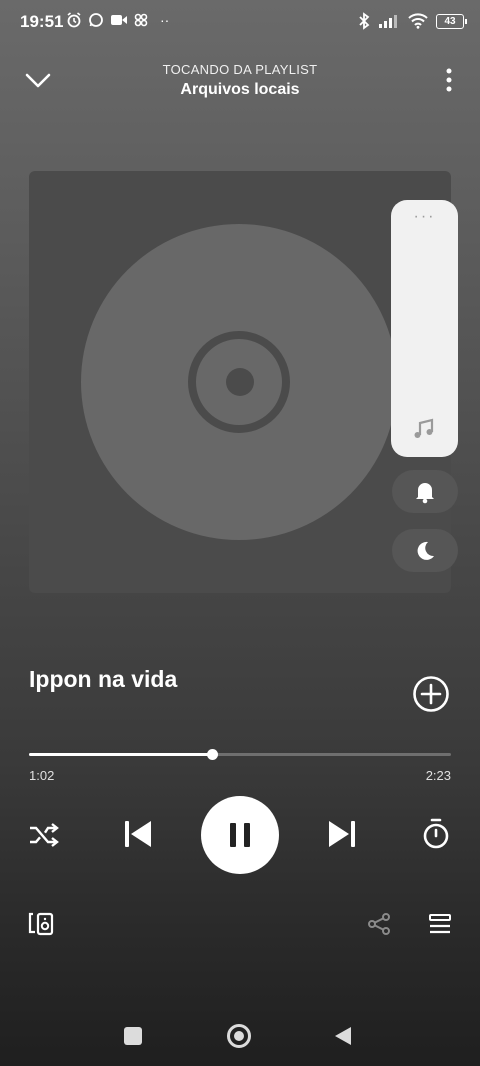 The height and width of the screenshot is (1066, 480). Describe the element at coordinates (42, 21) in the screenshot. I see `status-time: 19:51` at that location.